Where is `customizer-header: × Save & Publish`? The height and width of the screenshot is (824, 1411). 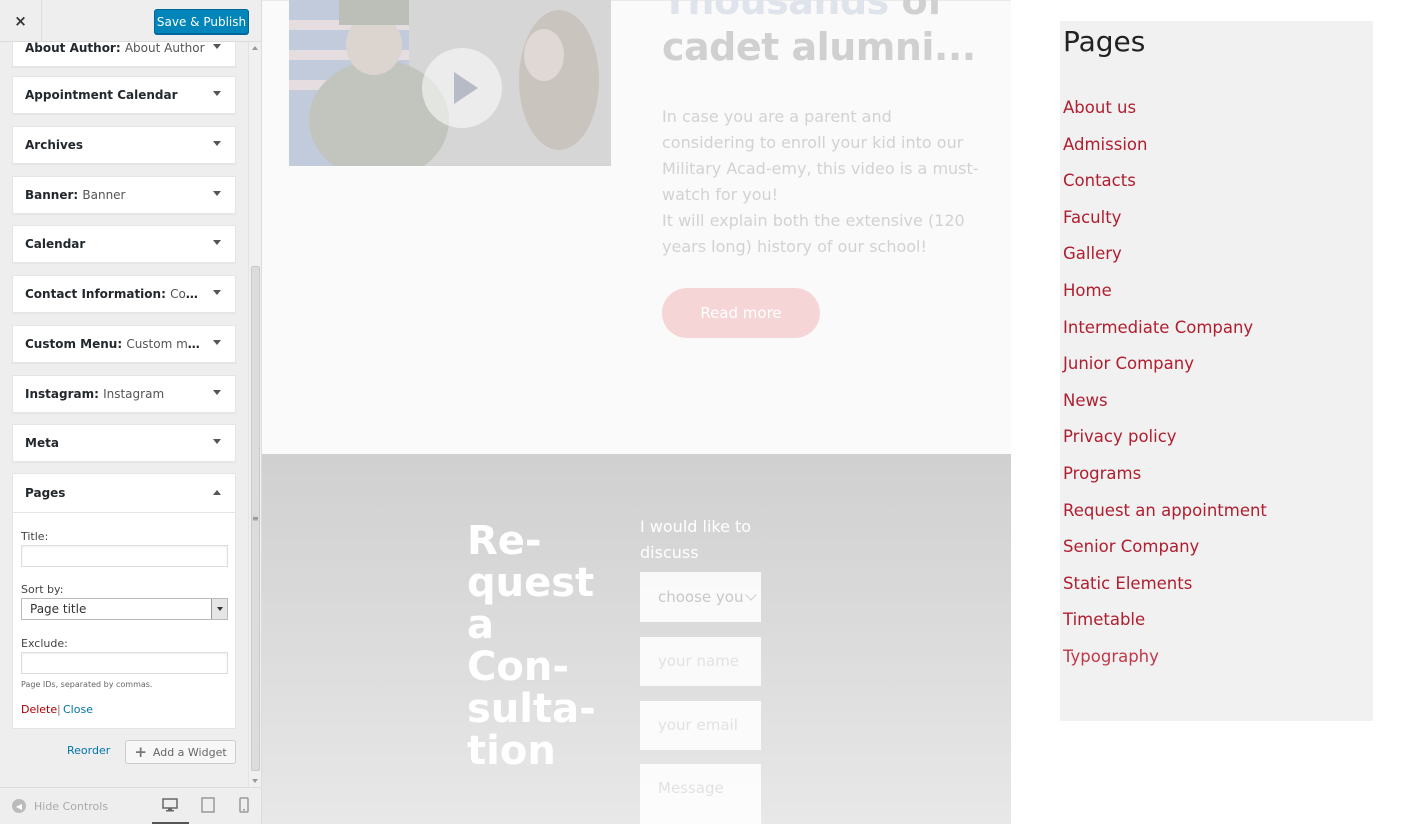
customizer-header: × Save & Publish is located at coordinates (130, 21).